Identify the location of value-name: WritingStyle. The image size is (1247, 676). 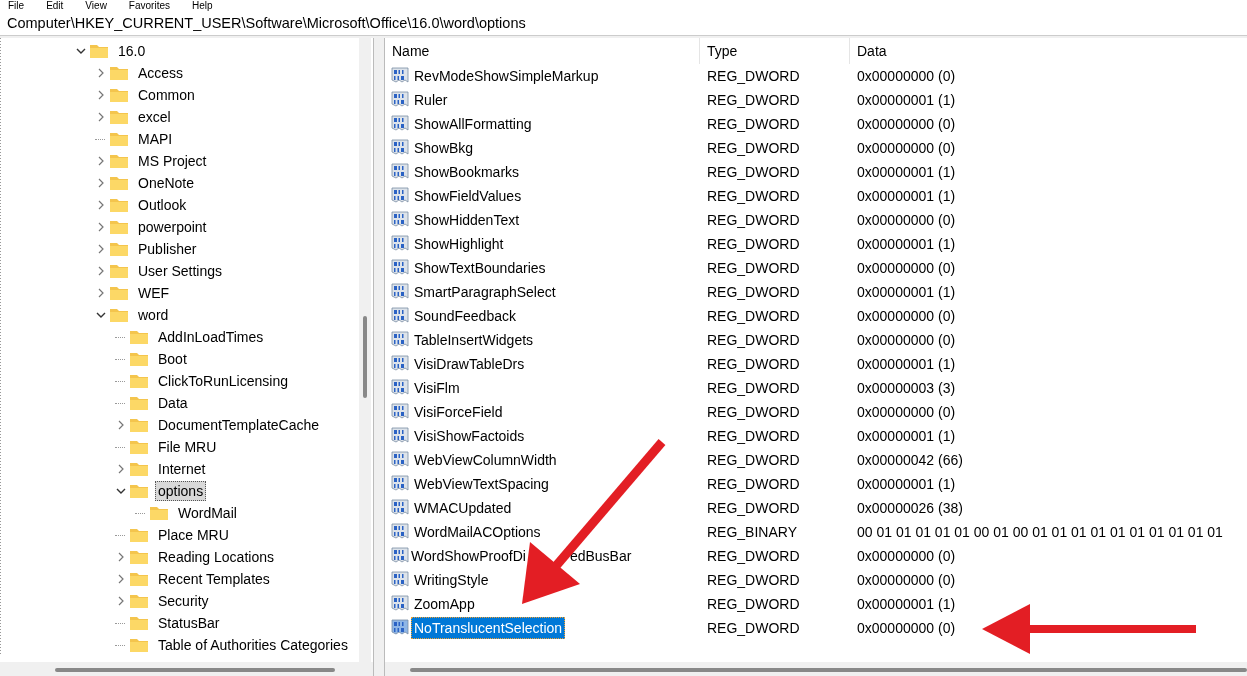
(451, 580).